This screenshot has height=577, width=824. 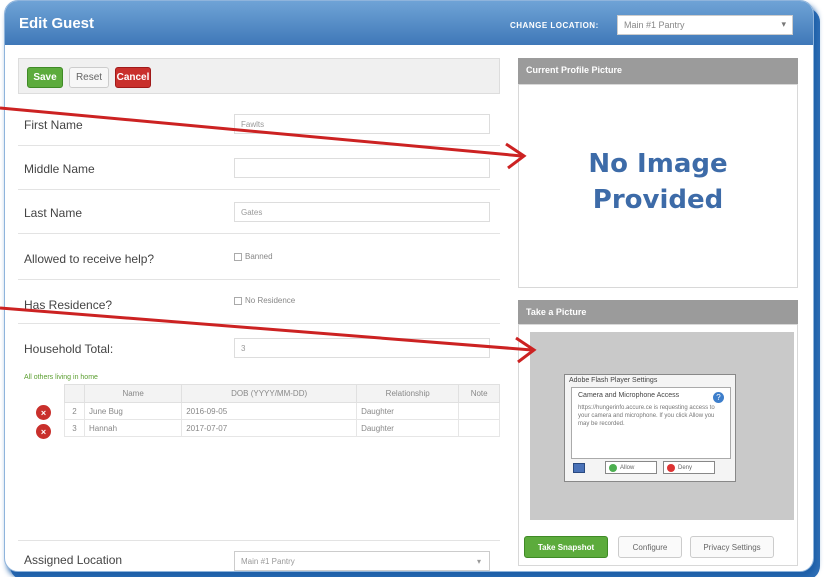 What do you see at coordinates (658, 182) in the screenshot?
I see `no-image-placeholder: No Image Provided` at bounding box center [658, 182].